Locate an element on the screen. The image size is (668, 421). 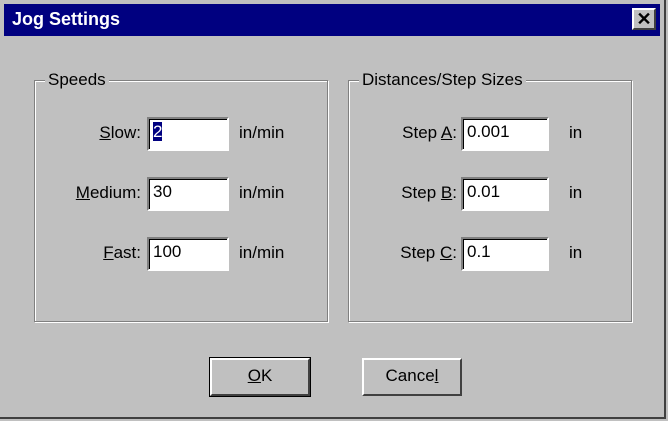
step-b-label: Step B: is located at coordinates (429, 192).